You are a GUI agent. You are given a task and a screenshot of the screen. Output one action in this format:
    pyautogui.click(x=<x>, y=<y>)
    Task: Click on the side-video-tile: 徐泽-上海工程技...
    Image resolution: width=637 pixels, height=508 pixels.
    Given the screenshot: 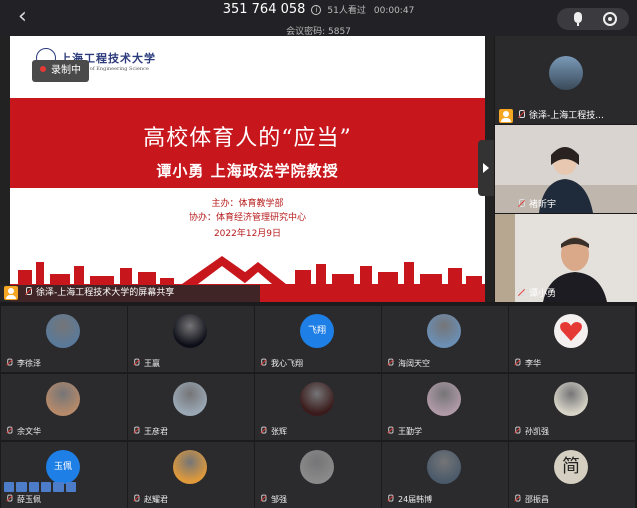 What is the action you would take?
    pyautogui.click(x=566, y=80)
    